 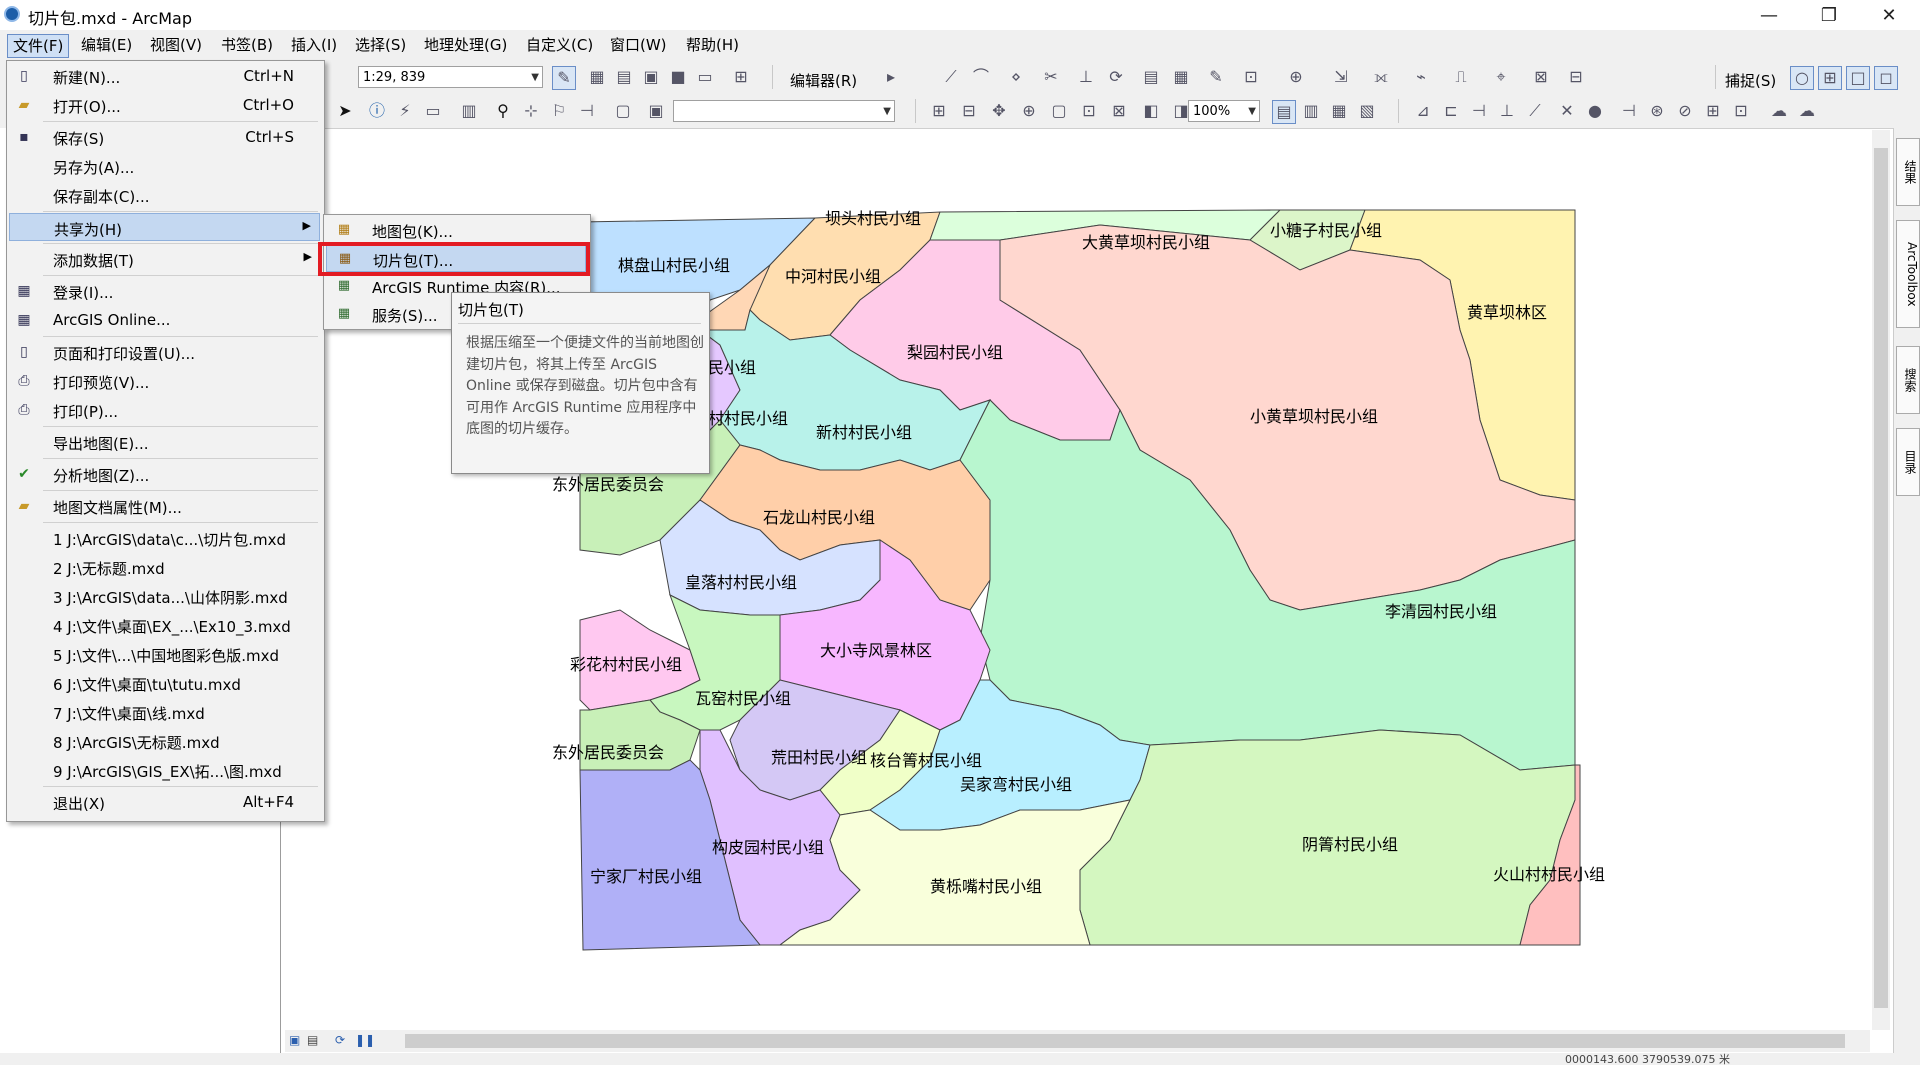 I want to click on menu-geoprocessing: 地理处理(G), so click(x=465, y=45).